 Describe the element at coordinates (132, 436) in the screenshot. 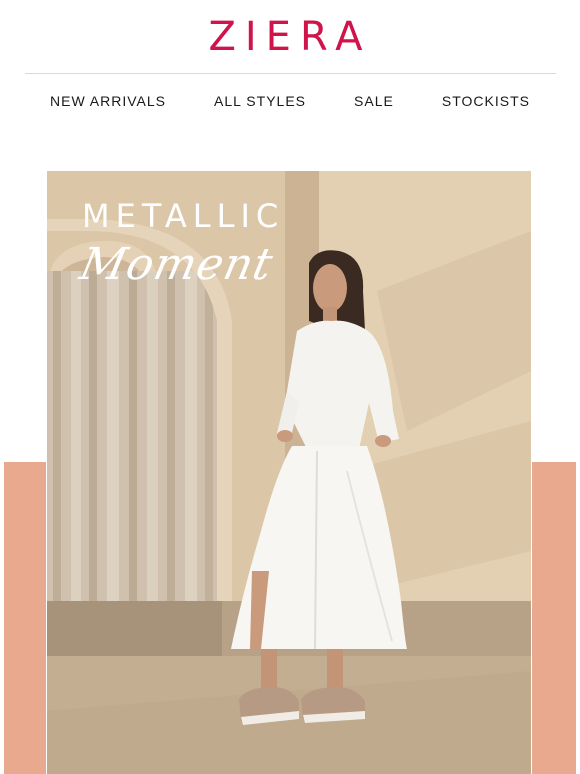

I see `curtain-icon` at that location.